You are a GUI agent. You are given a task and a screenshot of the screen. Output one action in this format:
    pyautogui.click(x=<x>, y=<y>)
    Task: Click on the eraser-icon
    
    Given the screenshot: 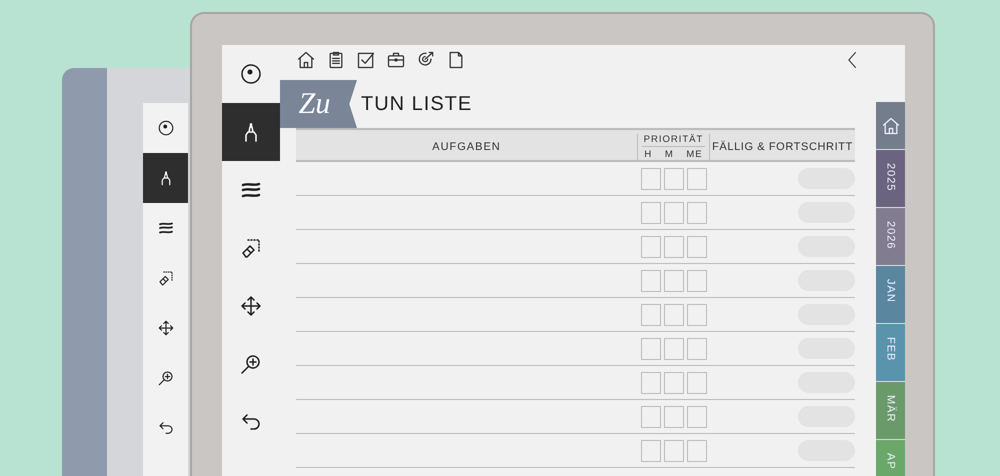 What is the action you would take?
    pyautogui.click(x=165, y=278)
    